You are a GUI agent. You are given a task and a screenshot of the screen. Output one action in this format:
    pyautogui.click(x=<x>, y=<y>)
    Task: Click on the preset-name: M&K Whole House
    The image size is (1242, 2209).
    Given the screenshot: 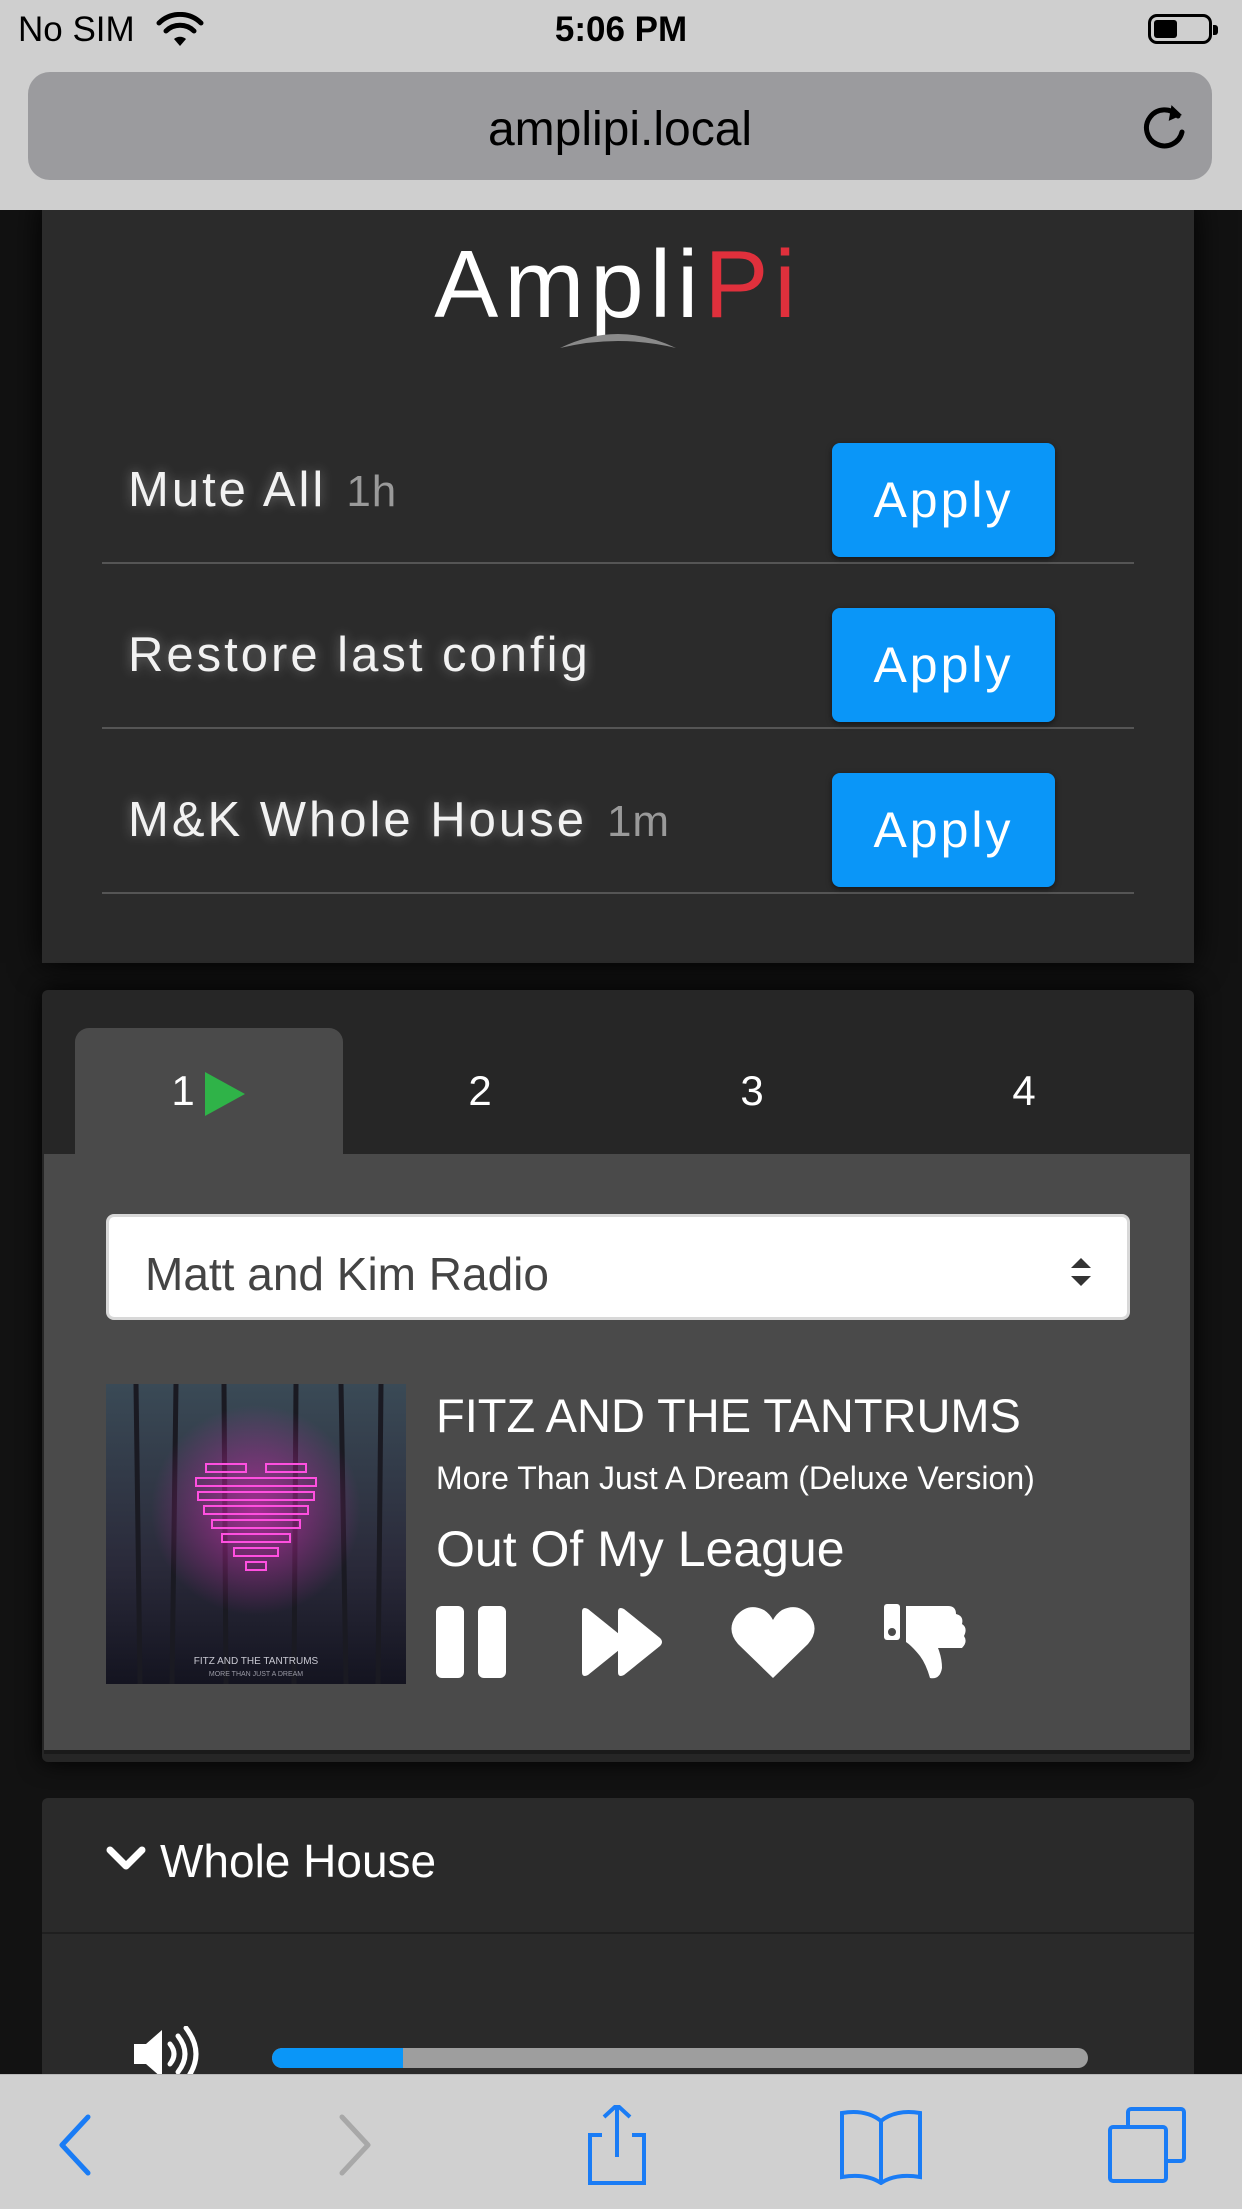 What is the action you would take?
    pyautogui.click(x=357, y=820)
    